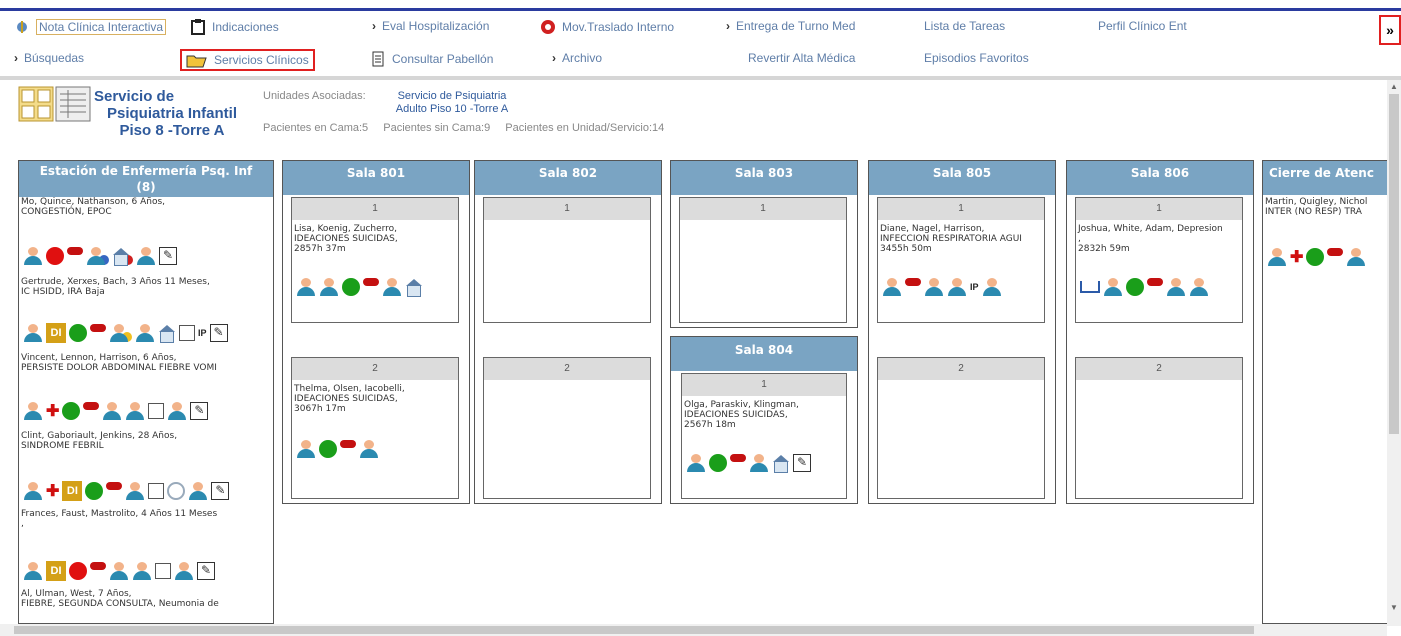 Image resolution: width=1401 pixels, height=636 pixels. I want to click on nav-consultar-pabellon: Consultar Pabellón, so click(431, 59).